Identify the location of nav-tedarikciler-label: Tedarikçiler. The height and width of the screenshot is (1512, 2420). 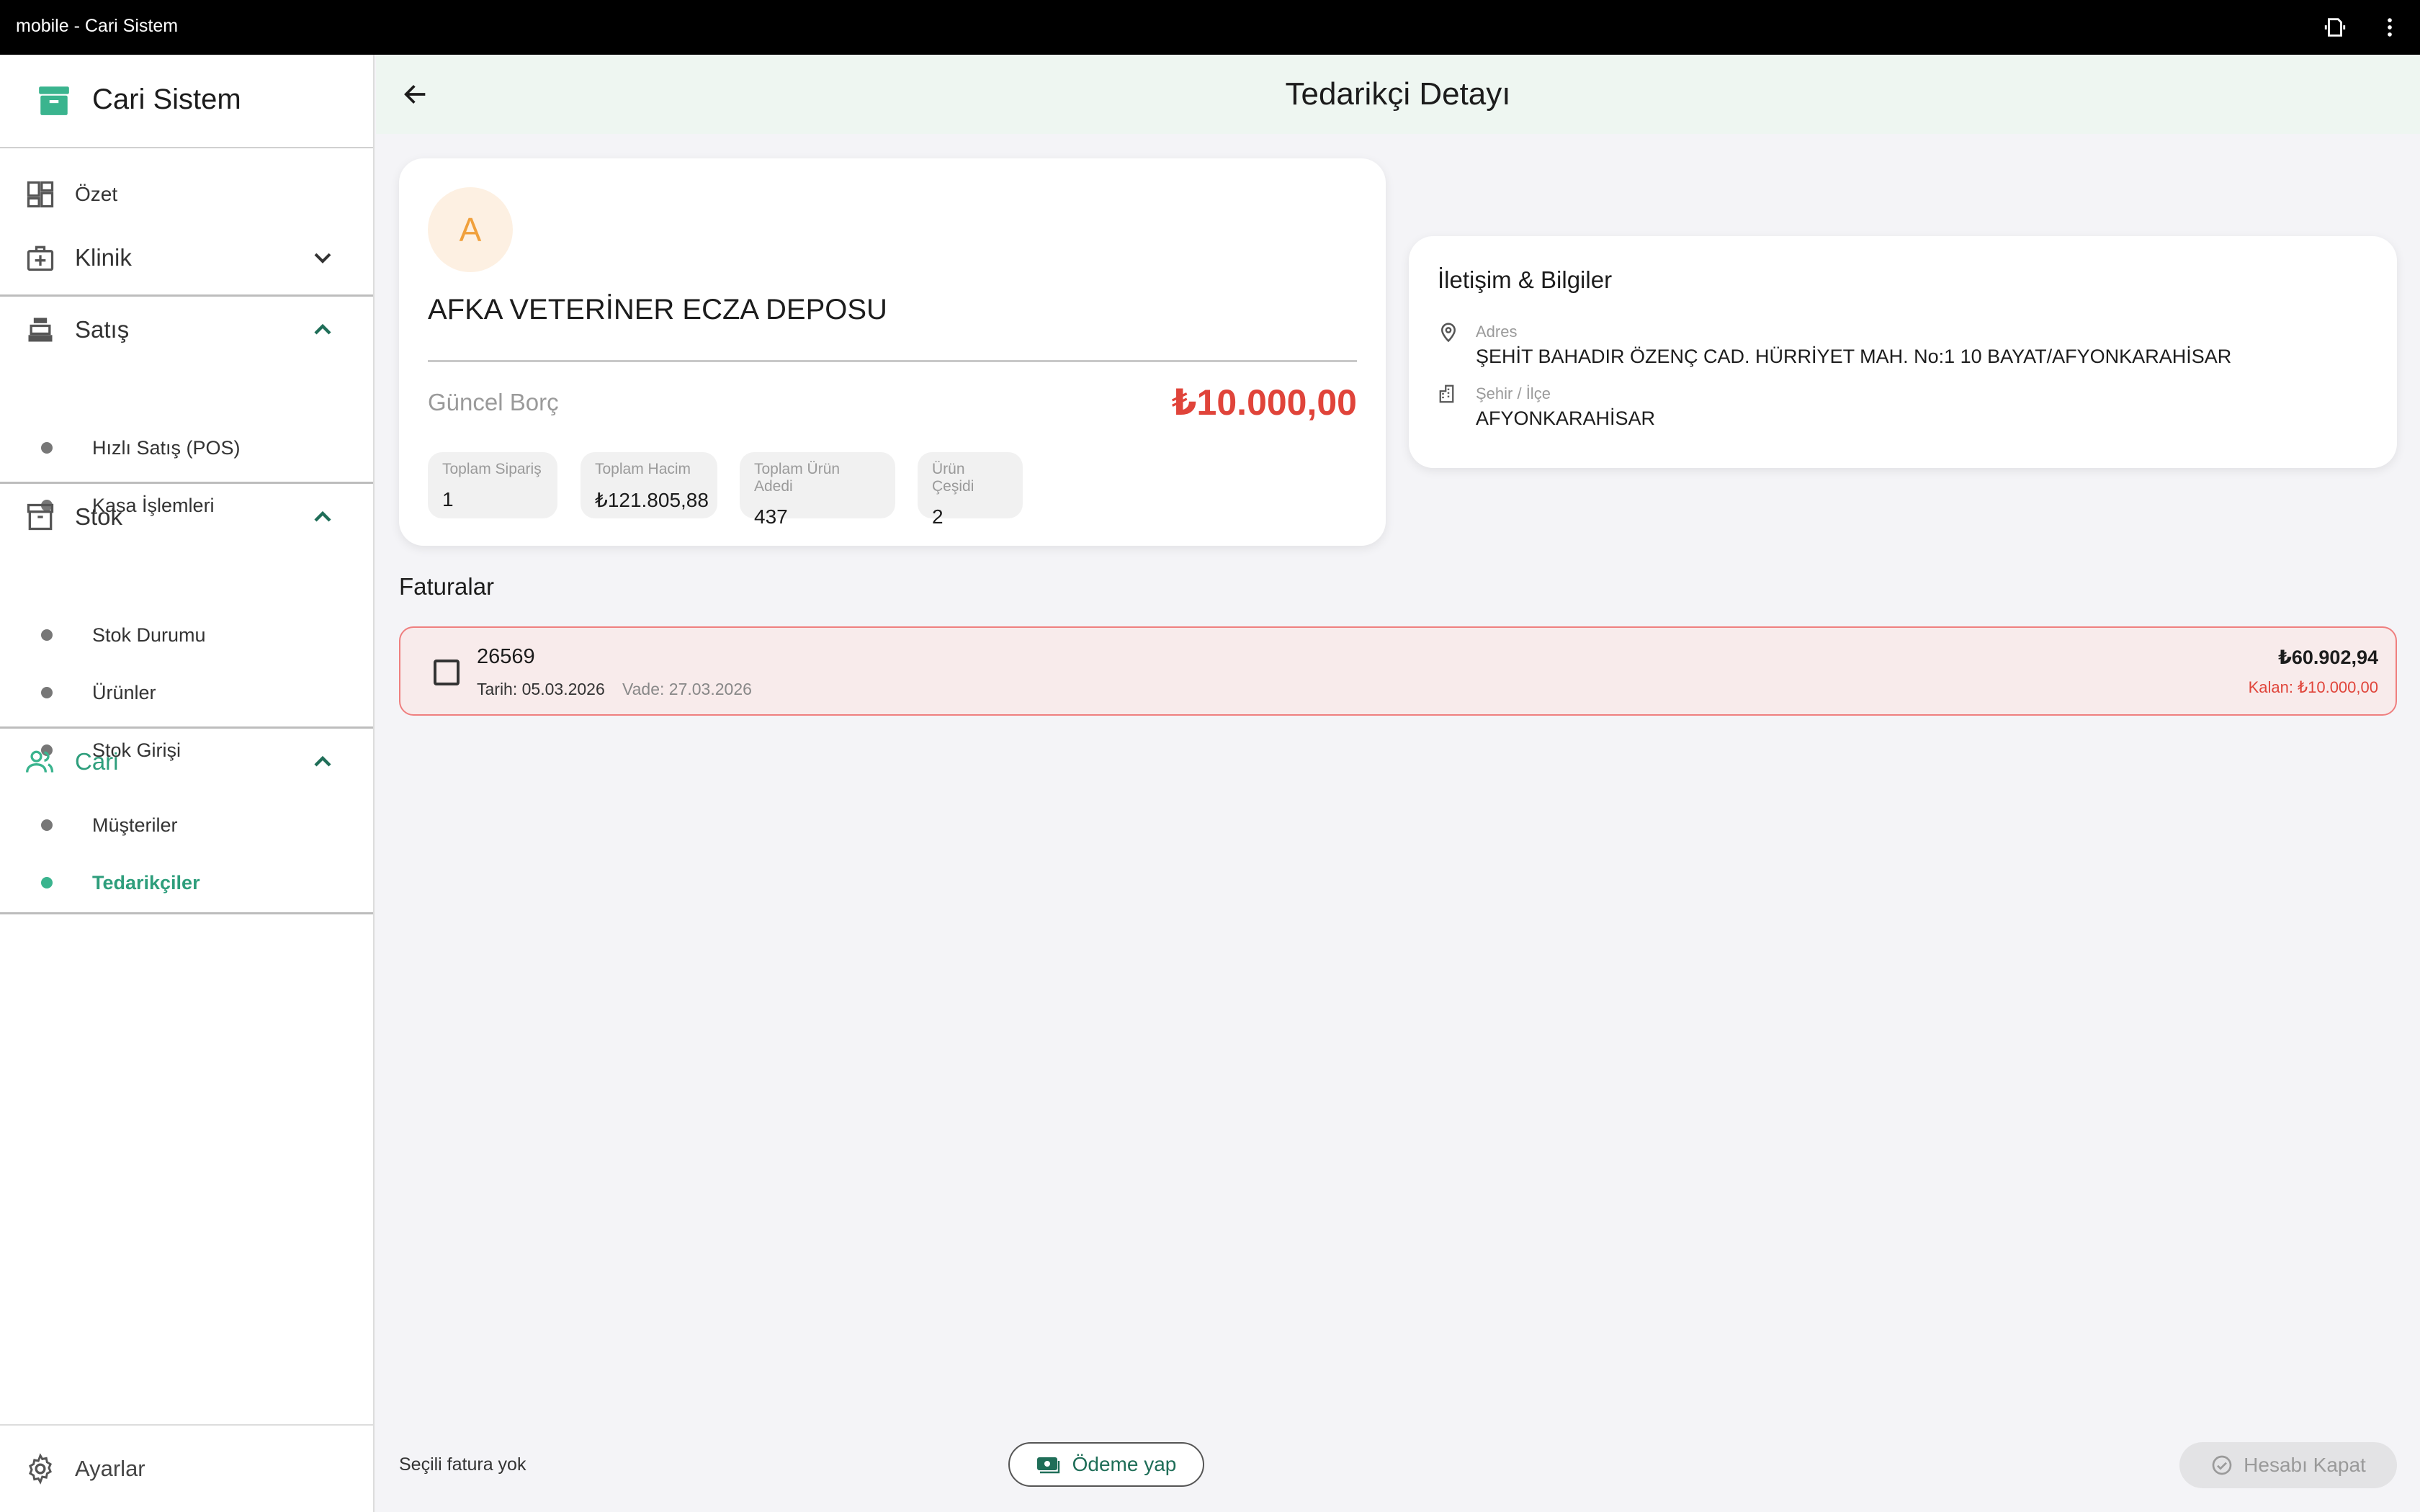
(146, 882).